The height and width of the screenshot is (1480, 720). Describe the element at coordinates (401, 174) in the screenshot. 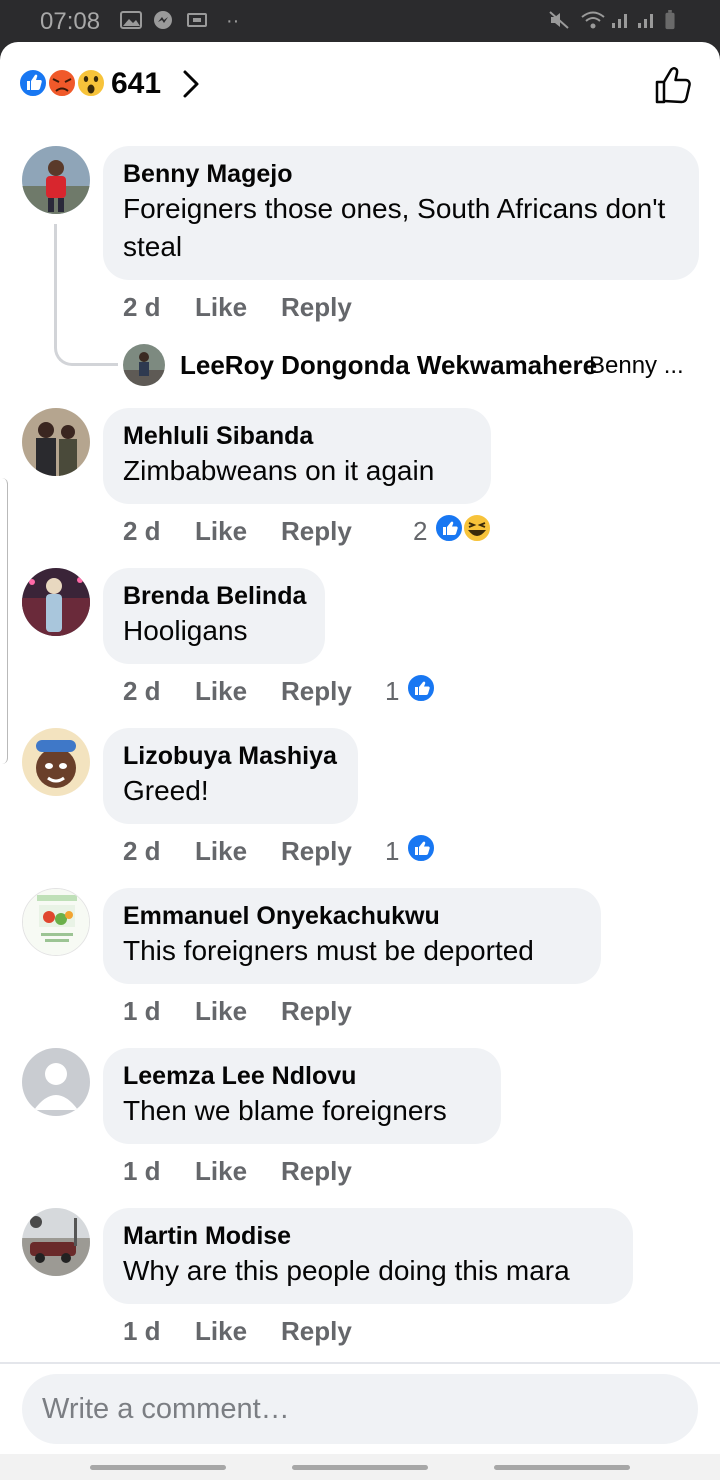

I see `comment-author: Benny Magejo` at that location.